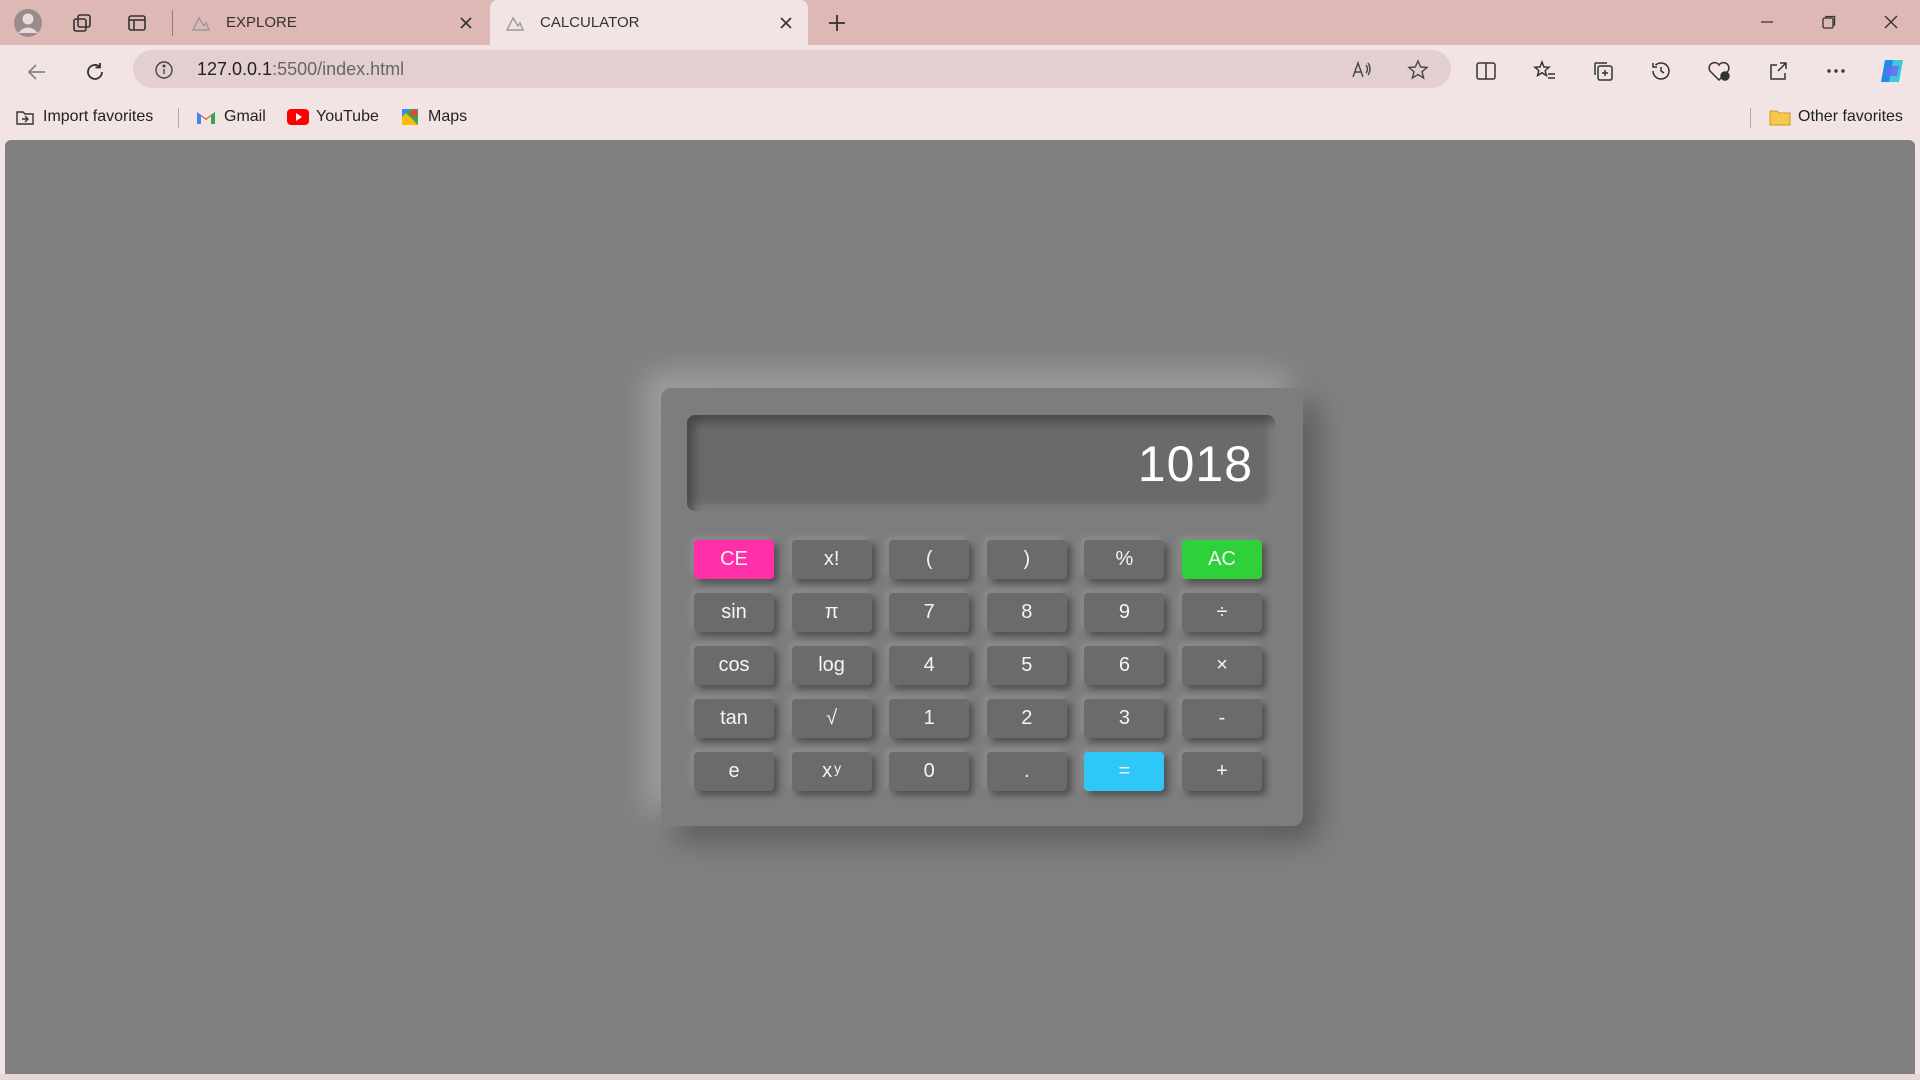 The width and height of the screenshot is (1920, 1080). I want to click on bookmark-label: Gmail, so click(245, 116).